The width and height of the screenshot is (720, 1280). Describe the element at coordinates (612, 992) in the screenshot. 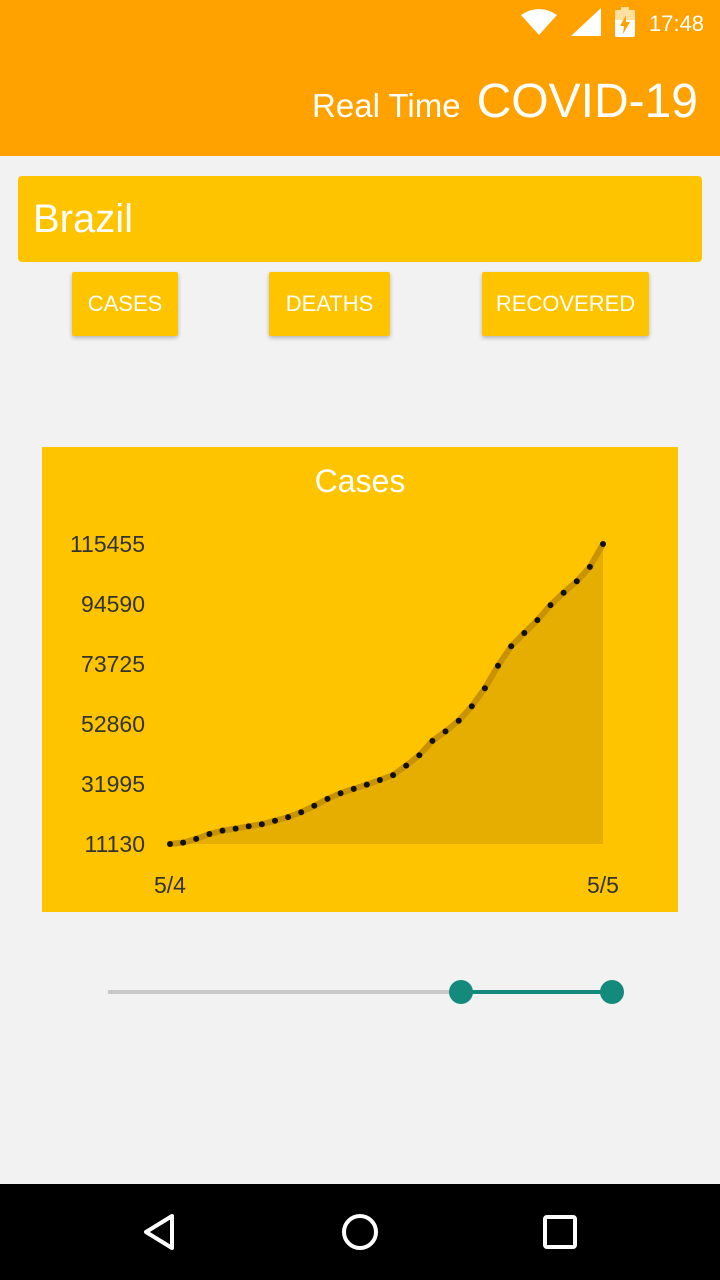

I see `slider-end-thumb` at that location.